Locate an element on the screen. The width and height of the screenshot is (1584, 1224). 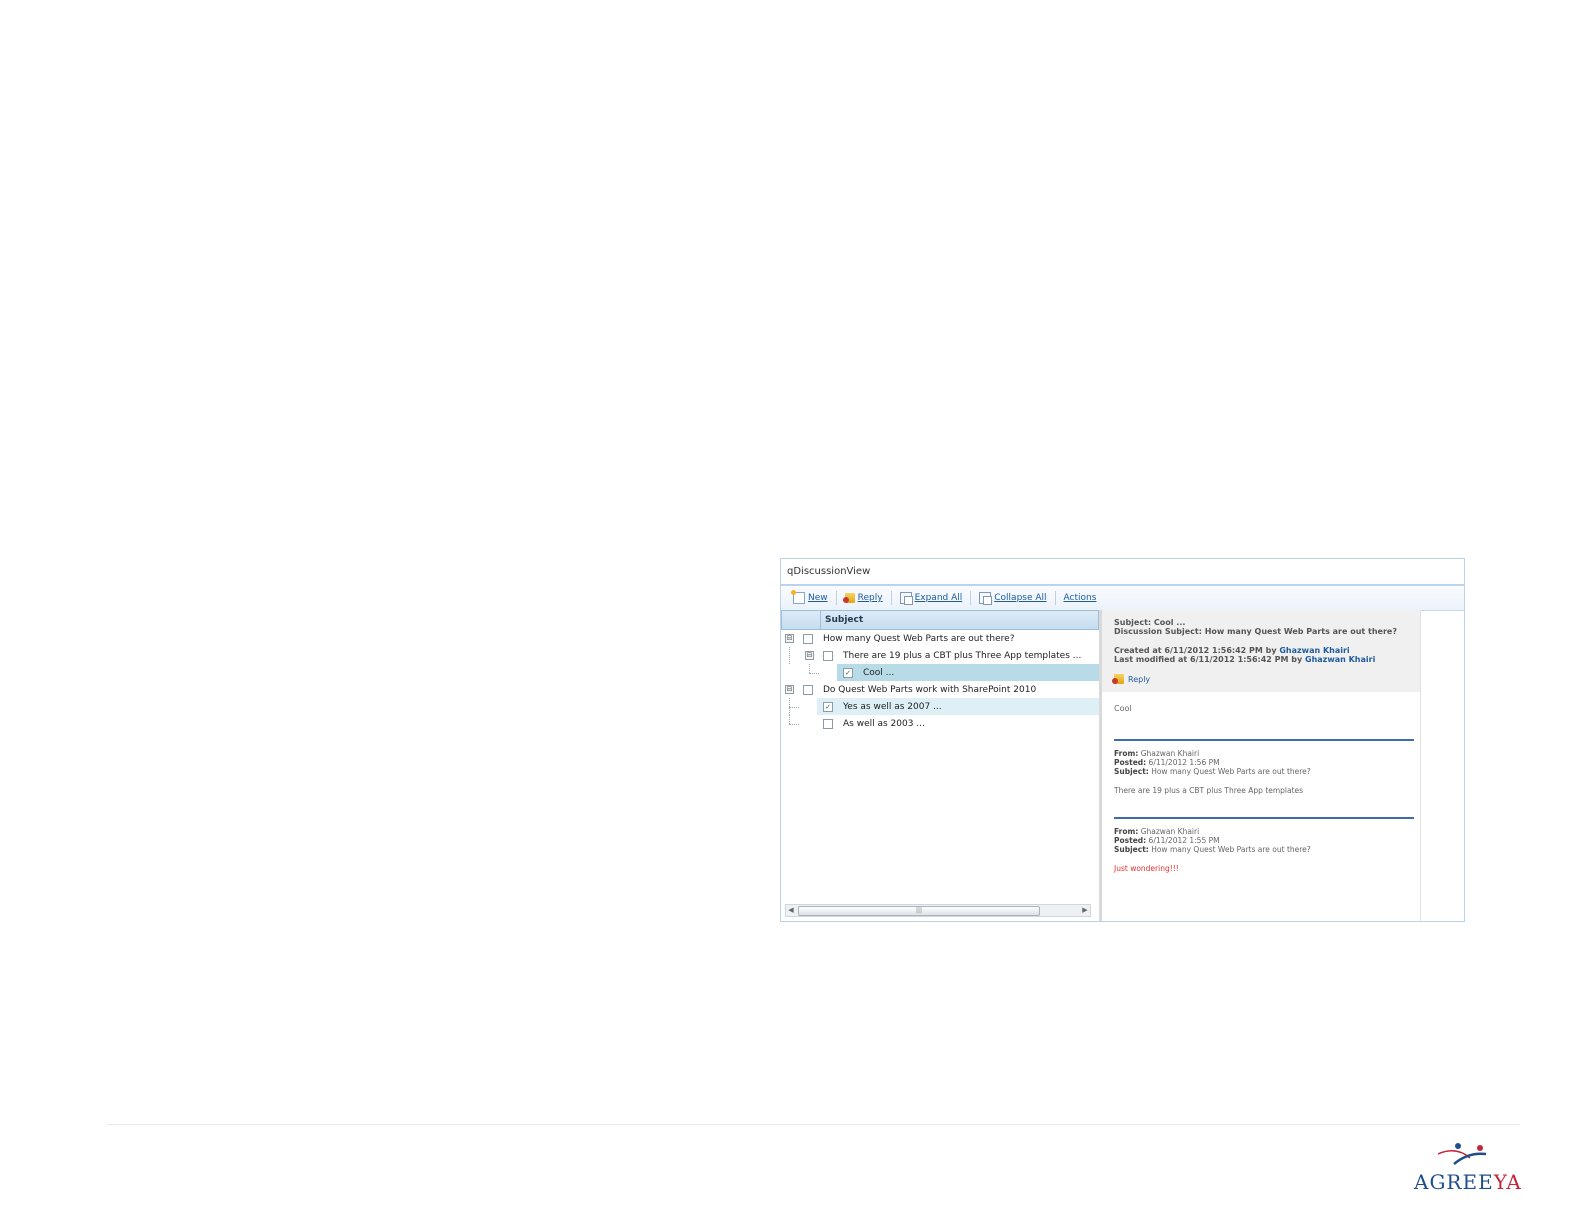
row-subject: How many Quest Web Parts are out there? is located at coordinates (918, 639).